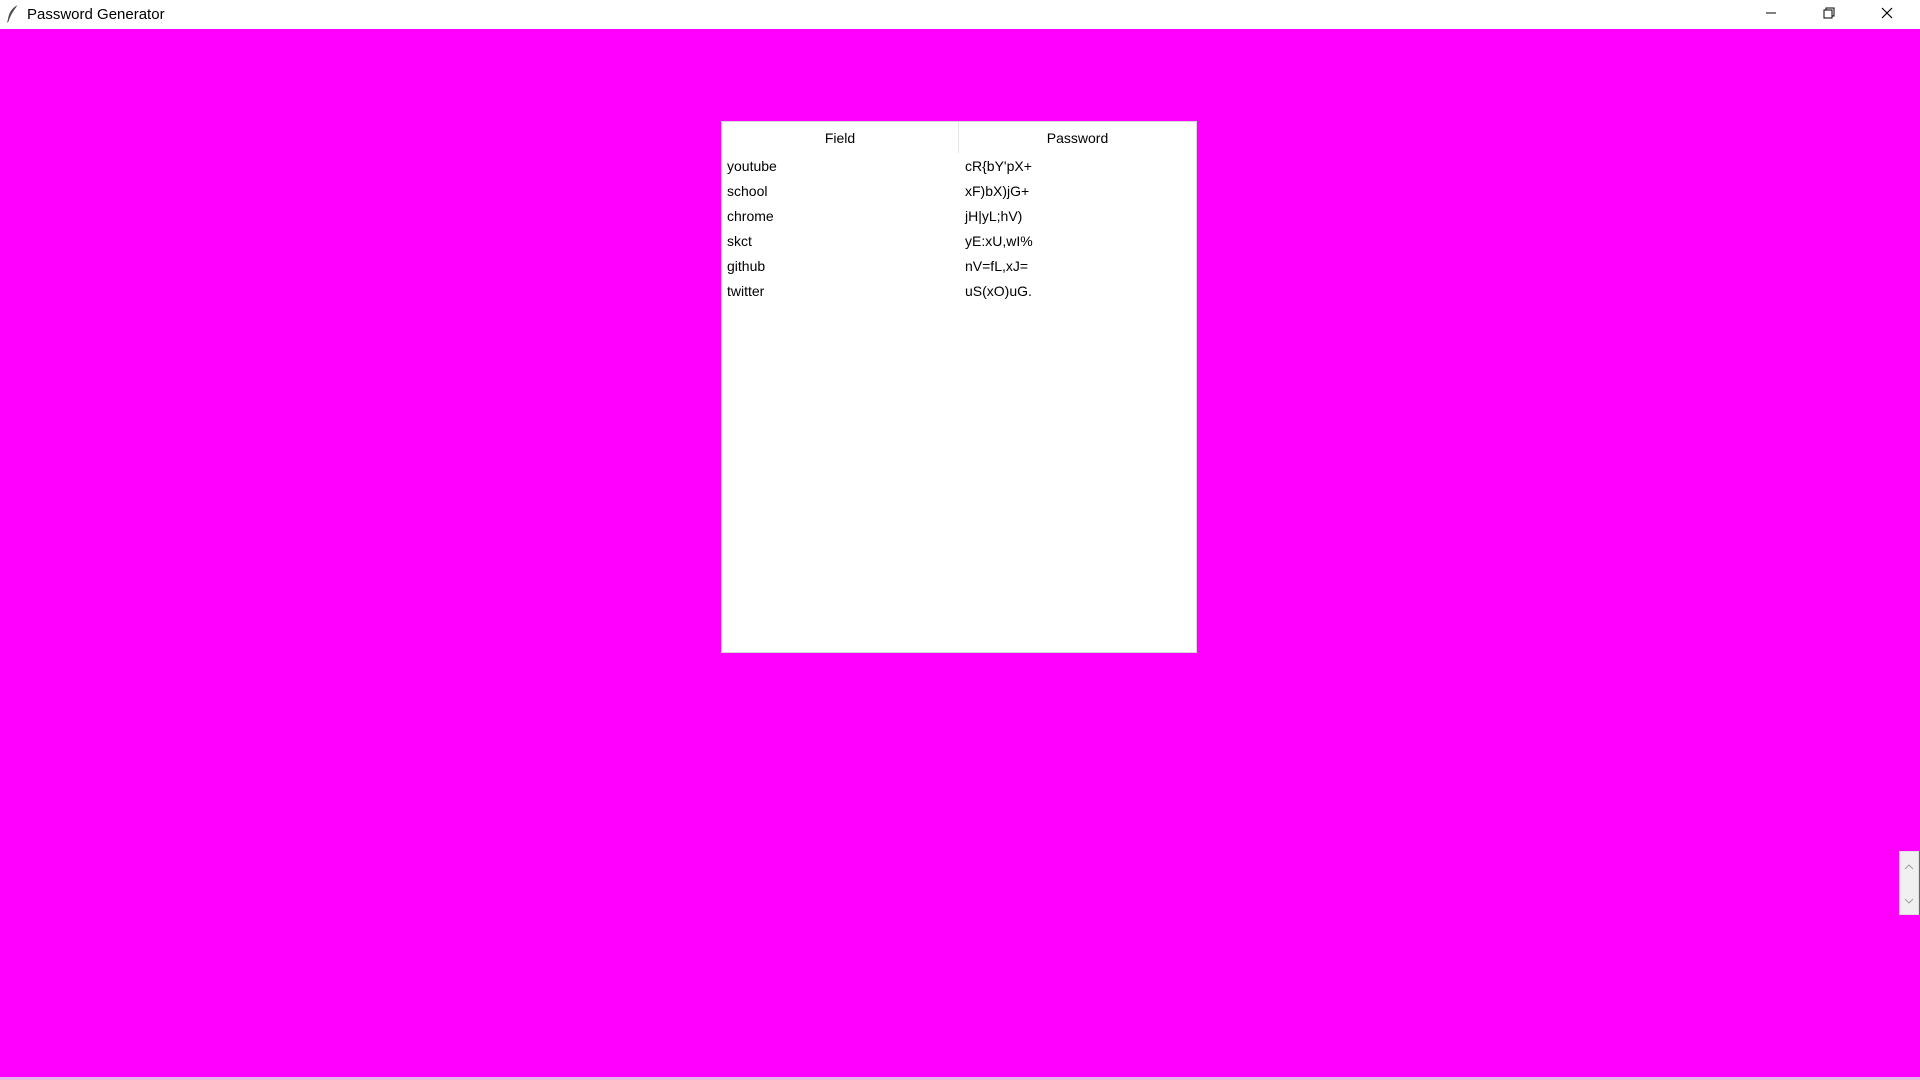  What do you see at coordinates (752, 165) in the screenshot?
I see `field-cell: youtube` at bounding box center [752, 165].